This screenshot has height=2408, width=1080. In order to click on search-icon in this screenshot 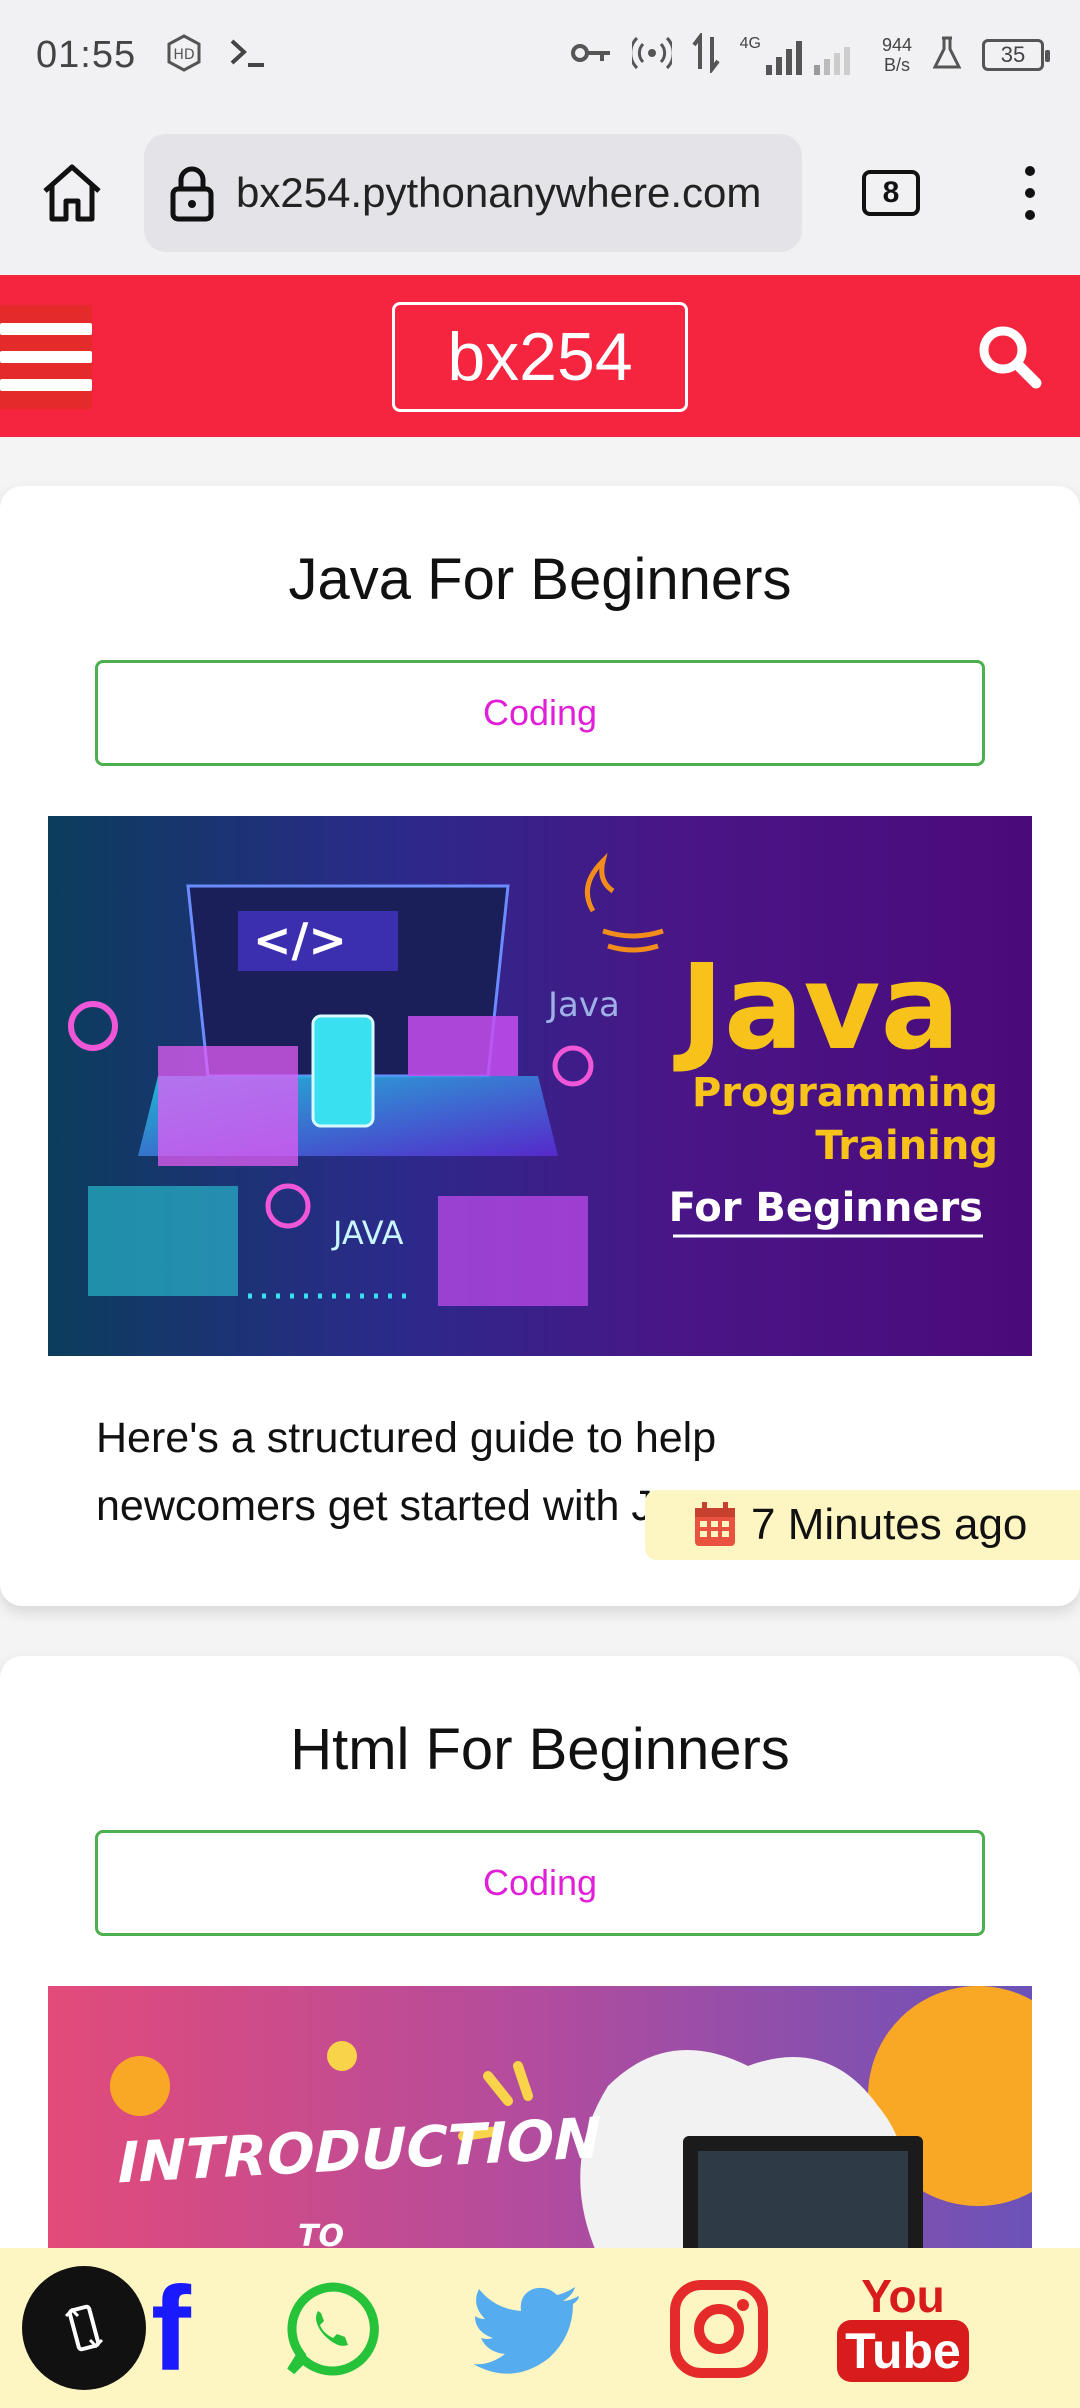, I will do `click(1010, 357)`.